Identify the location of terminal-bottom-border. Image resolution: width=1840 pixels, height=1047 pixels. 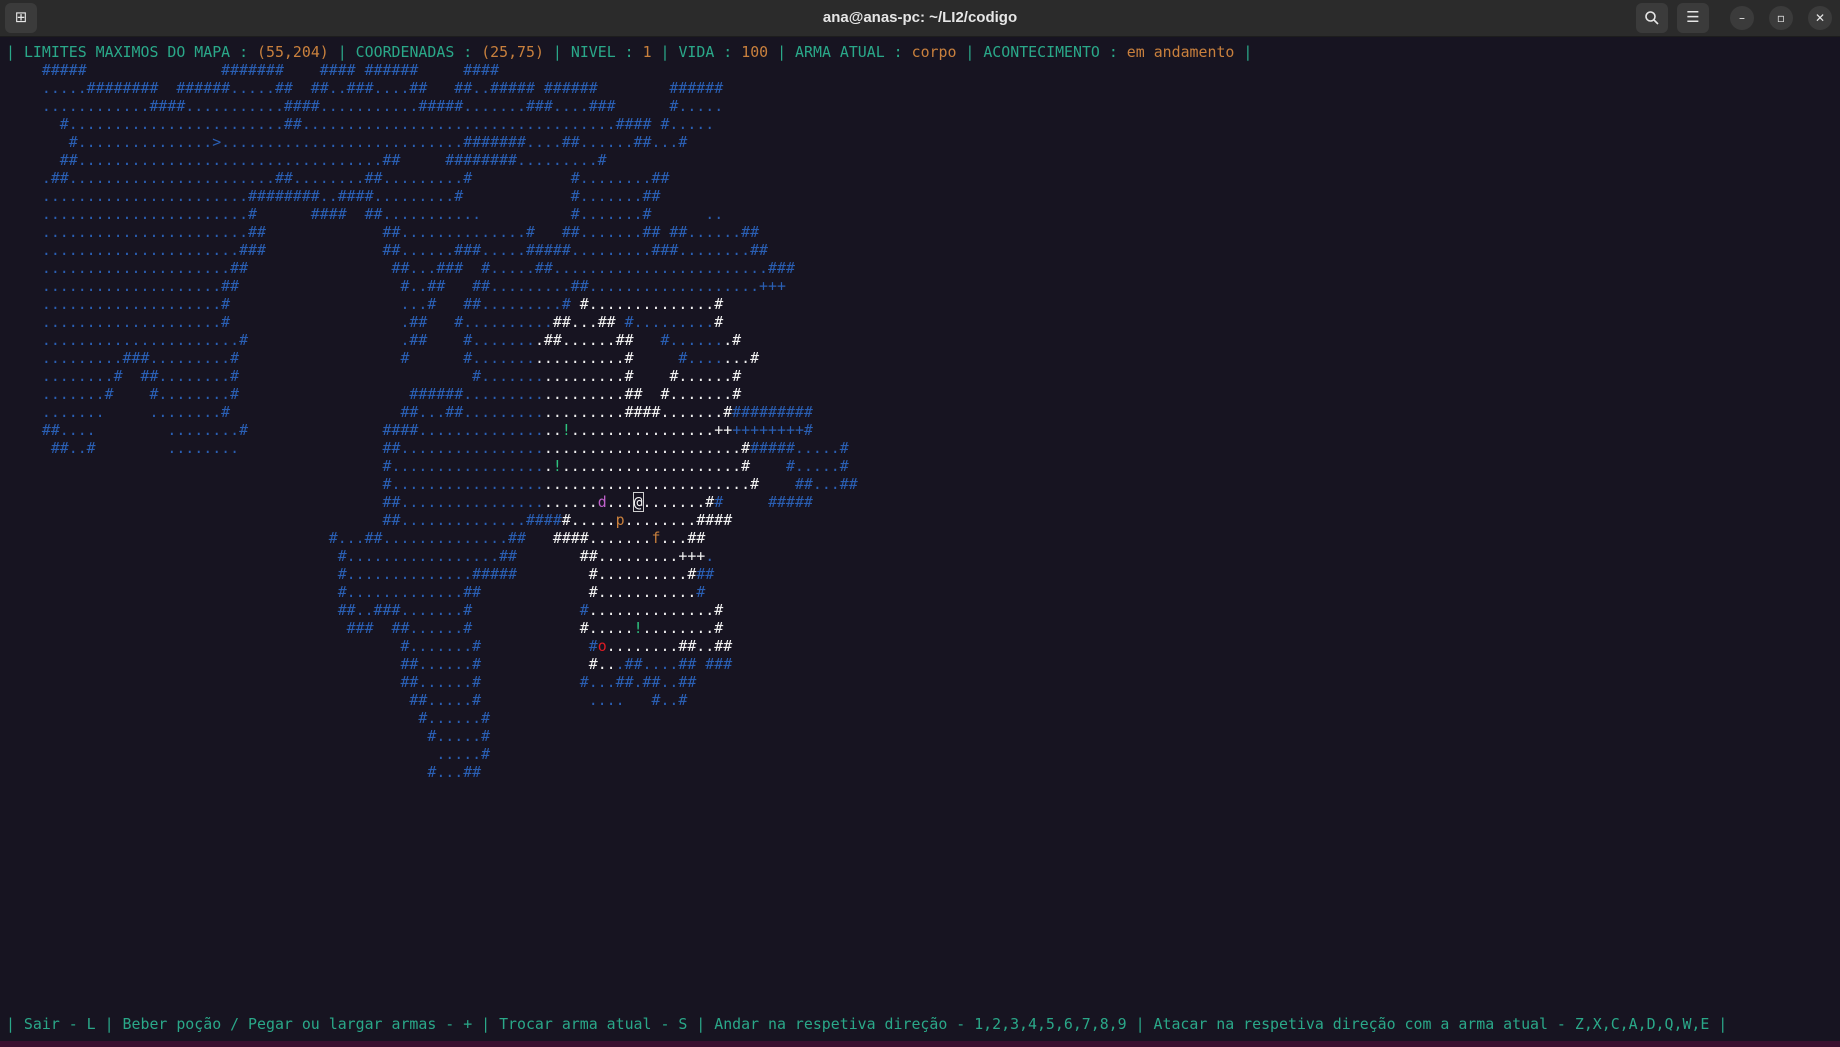
(920, 1044).